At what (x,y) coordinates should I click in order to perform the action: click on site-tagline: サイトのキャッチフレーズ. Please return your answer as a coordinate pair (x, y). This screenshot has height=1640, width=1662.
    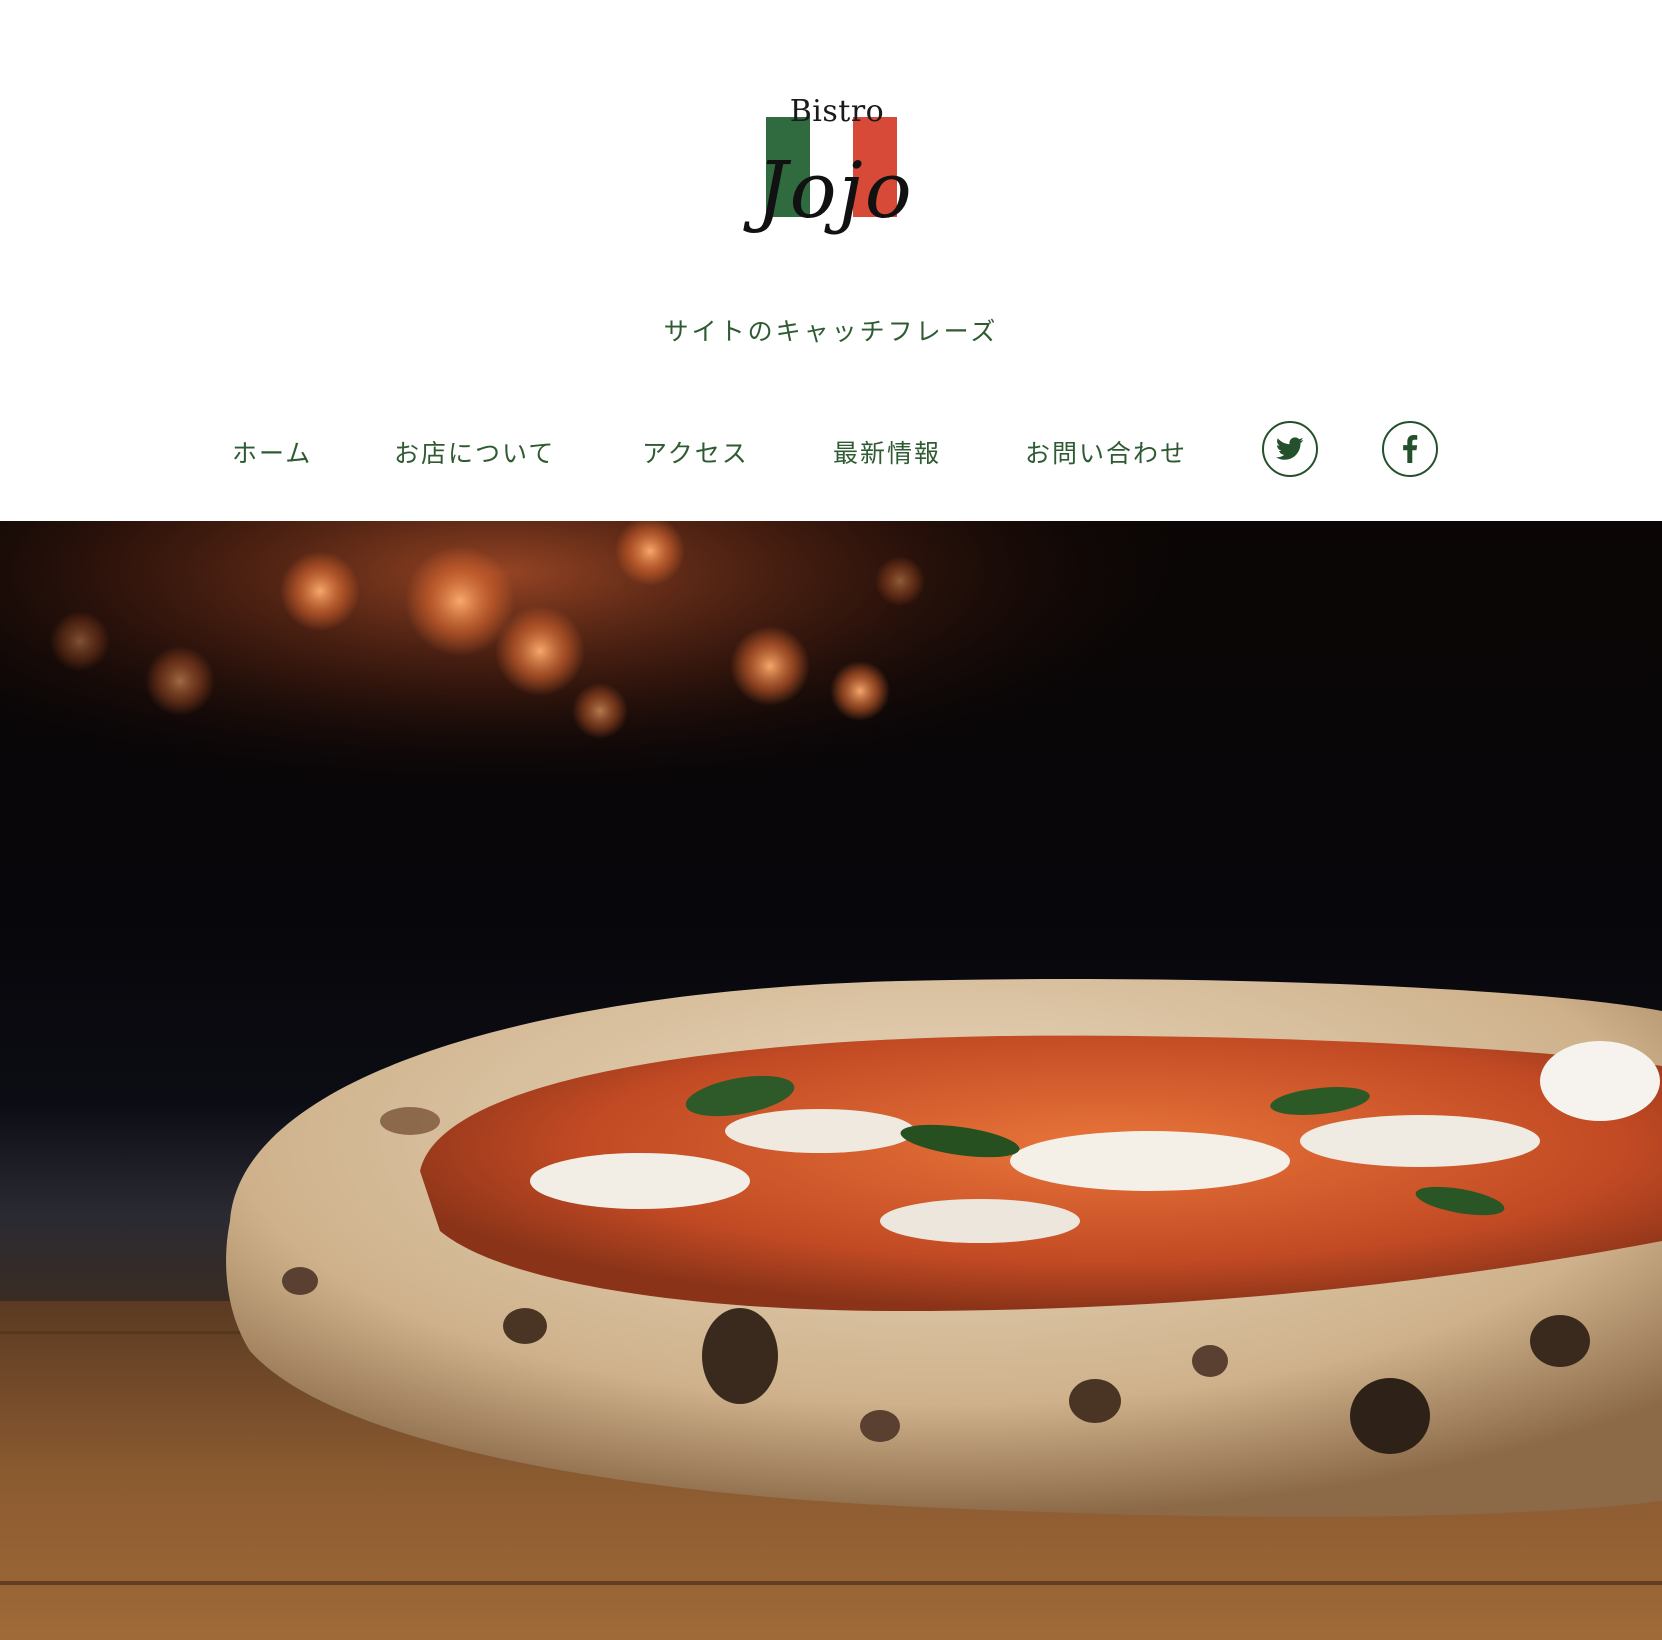
    Looking at the image, I should click on (831, 331).